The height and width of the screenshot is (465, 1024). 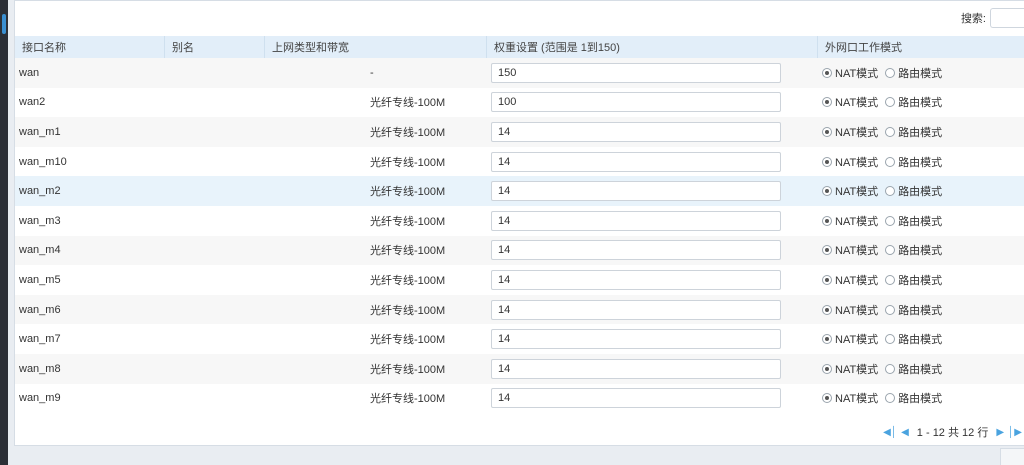 I want to click on table-row: wan_m3 光纤专线-100M NAT模式 路由模式, so click(x=519, y=221).